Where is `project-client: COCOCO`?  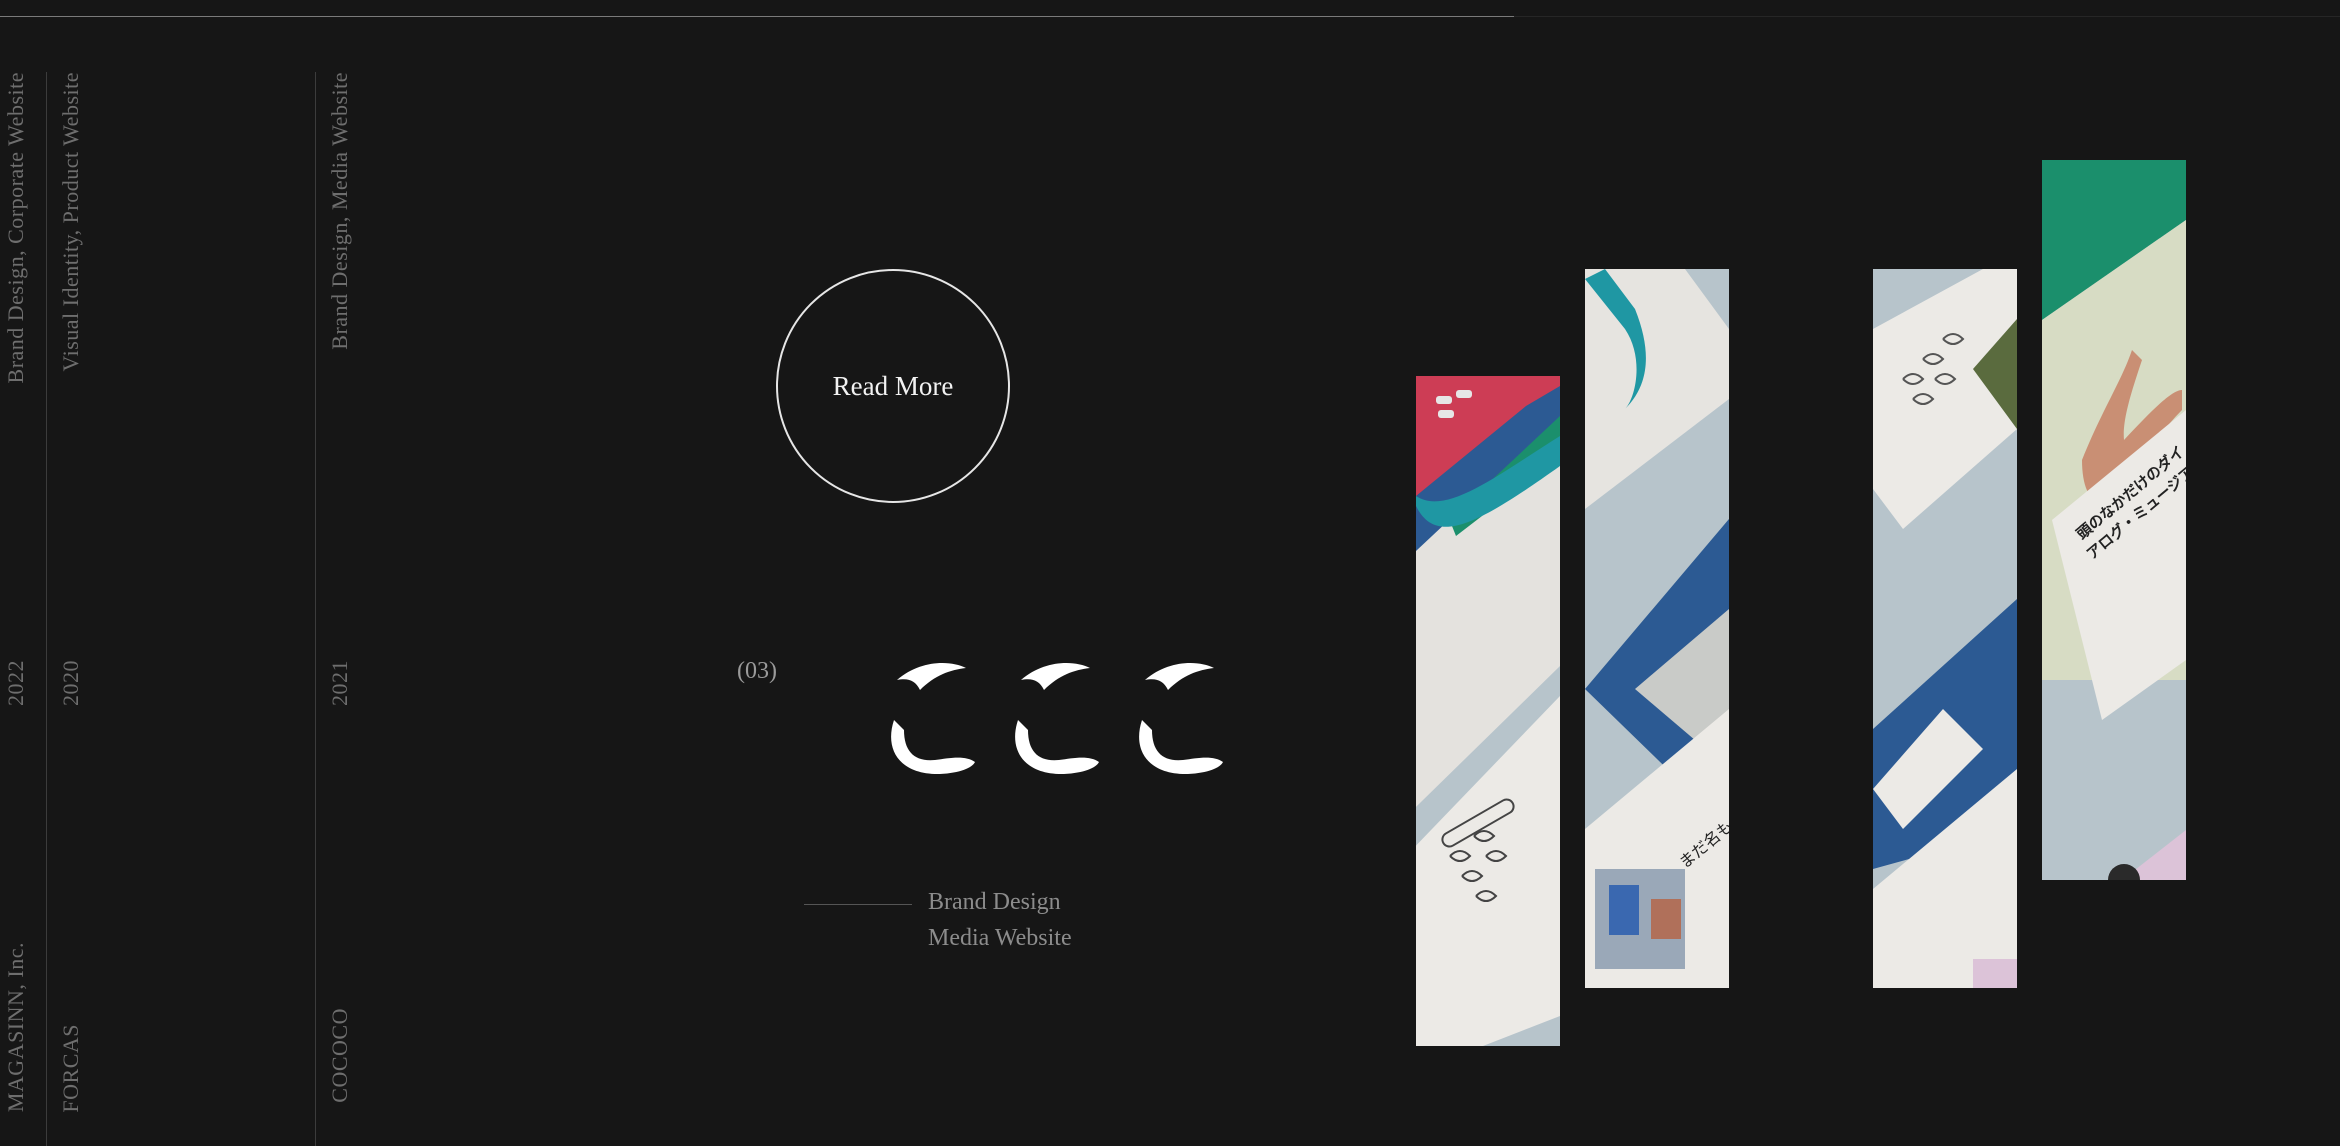 project-client: COCOCO is located at coordinates (339, 1055).